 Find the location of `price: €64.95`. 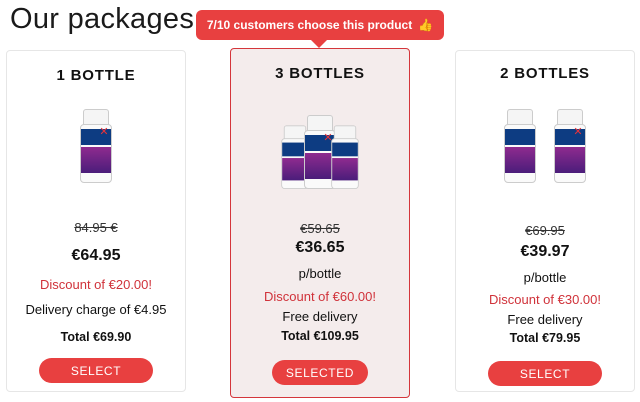

price: €64.95 is located at coordinates (96, 255).